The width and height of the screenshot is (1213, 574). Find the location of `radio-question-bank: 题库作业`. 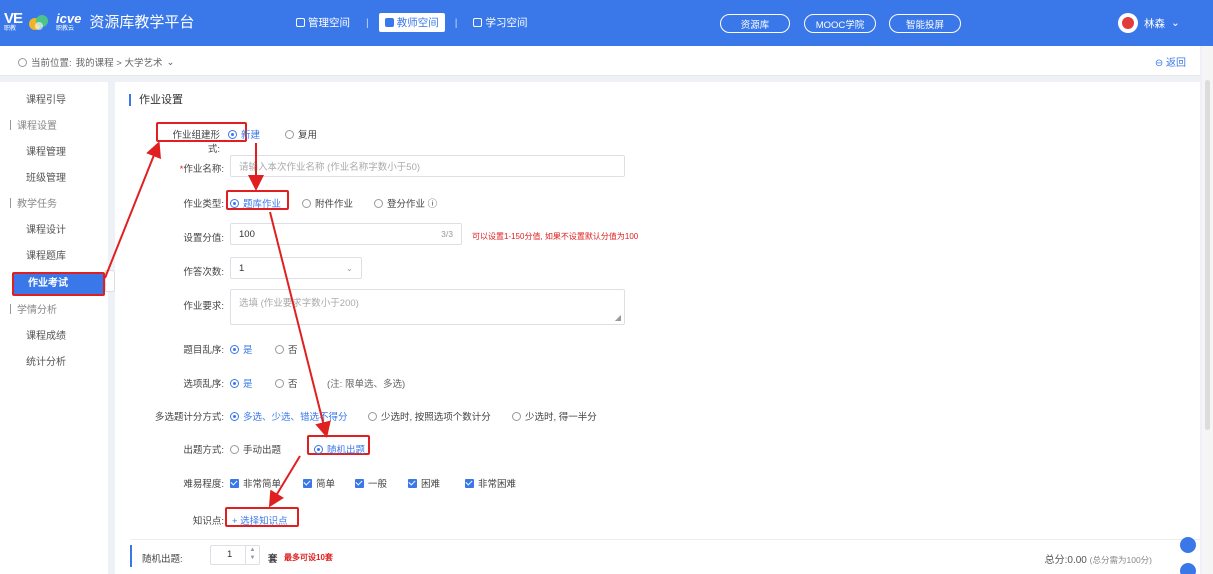

radio-question-bank: 题库作业 is located at coordinates (255, 203).